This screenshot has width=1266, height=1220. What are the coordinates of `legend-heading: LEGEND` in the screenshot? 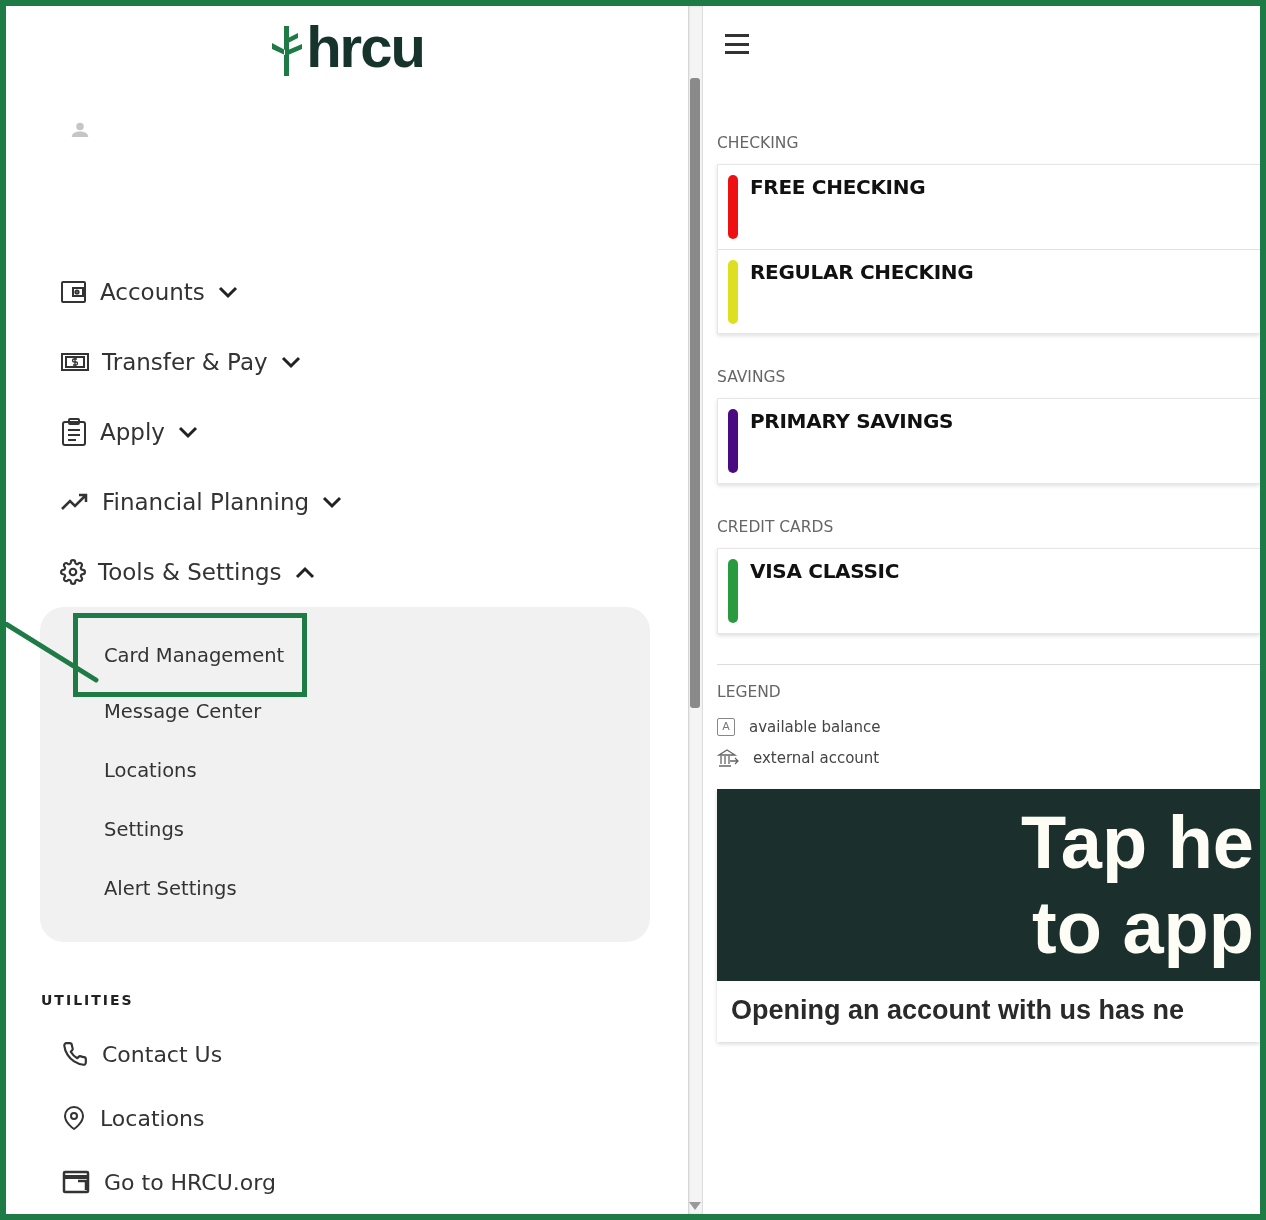 It's located at (749, 692).